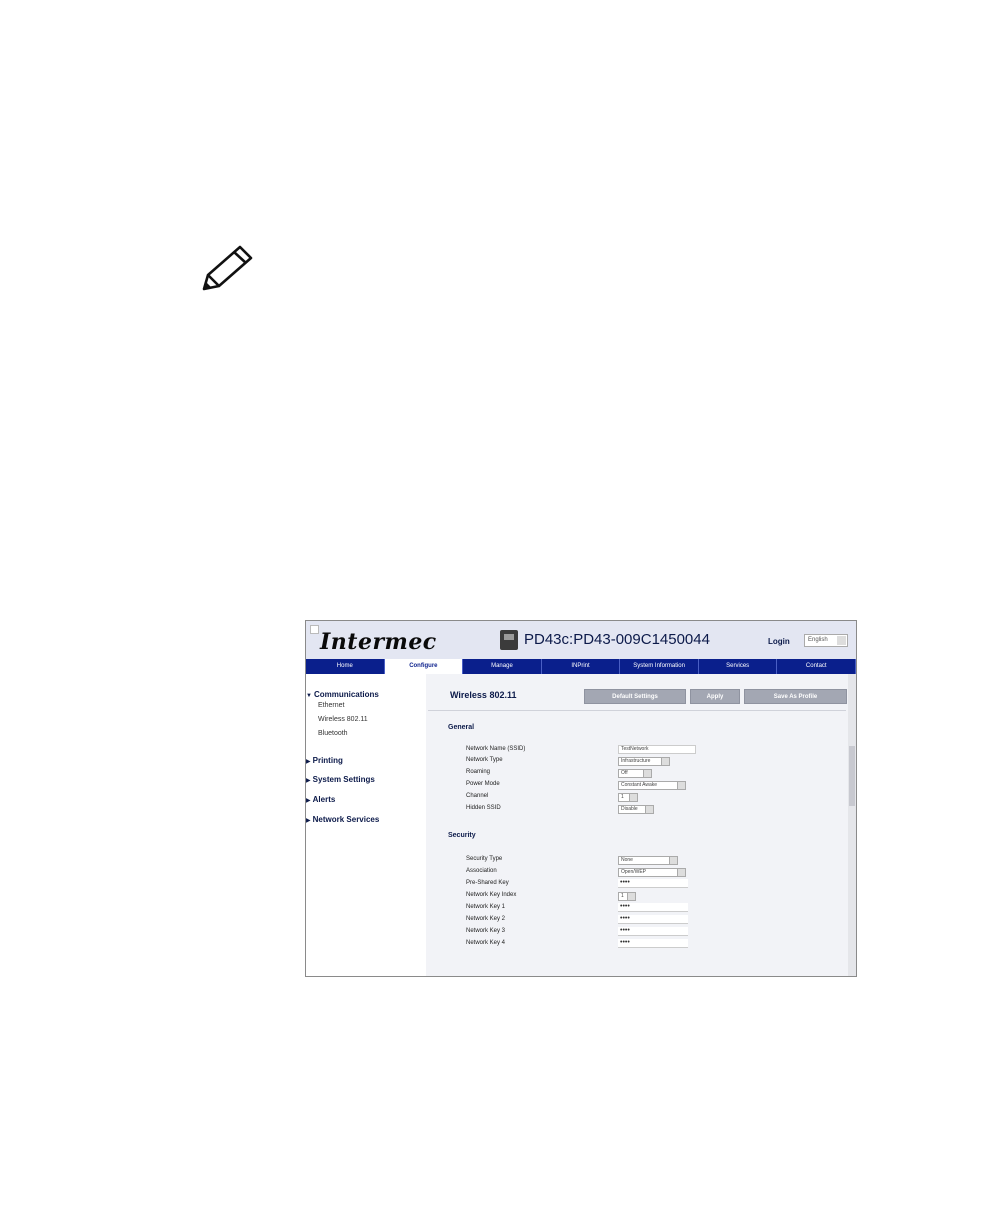 This screenshot has height=1224, width=1008. What do you see at coordinates (483, 784) in the screenshot?
I see `label-power-mode: Power Mode` at bounding box center [483, 784].